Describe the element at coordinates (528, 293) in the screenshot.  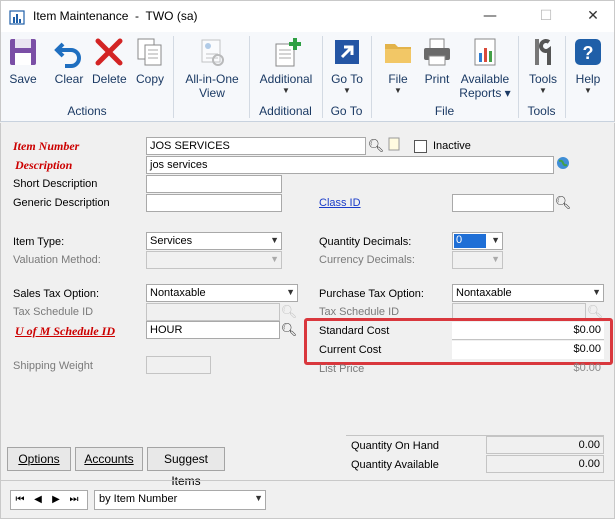
I see `purchase-tax-option-select: Nontaxable ▼` at that location.